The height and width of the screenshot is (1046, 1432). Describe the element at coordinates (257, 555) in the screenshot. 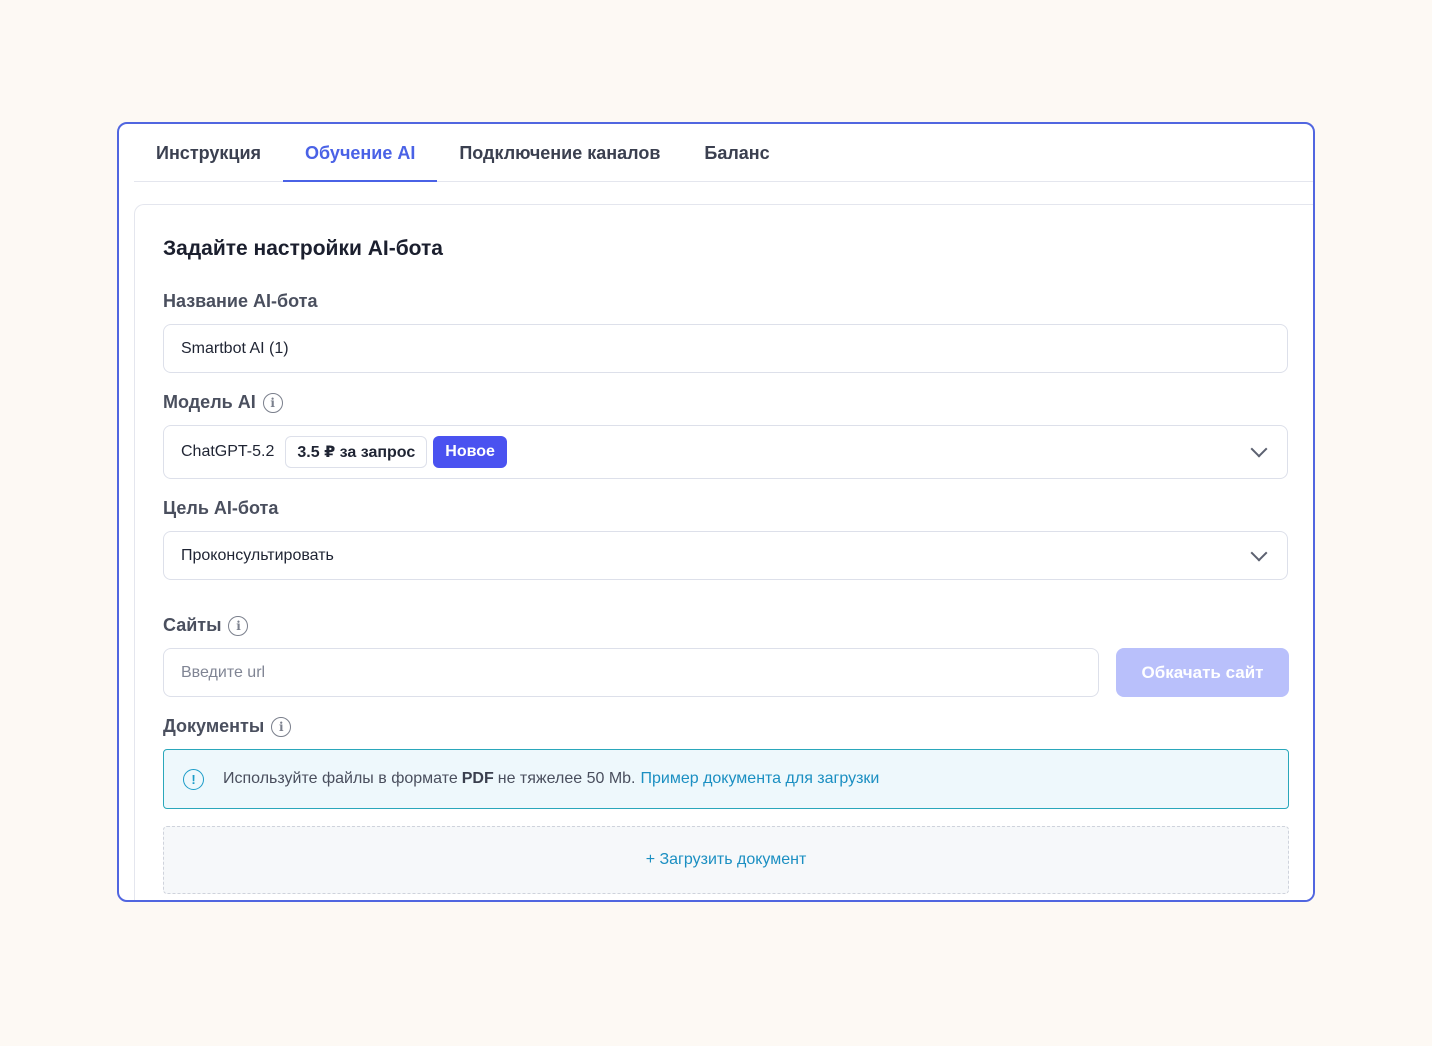

I see `goal-value: Проконсультировать` at that location.